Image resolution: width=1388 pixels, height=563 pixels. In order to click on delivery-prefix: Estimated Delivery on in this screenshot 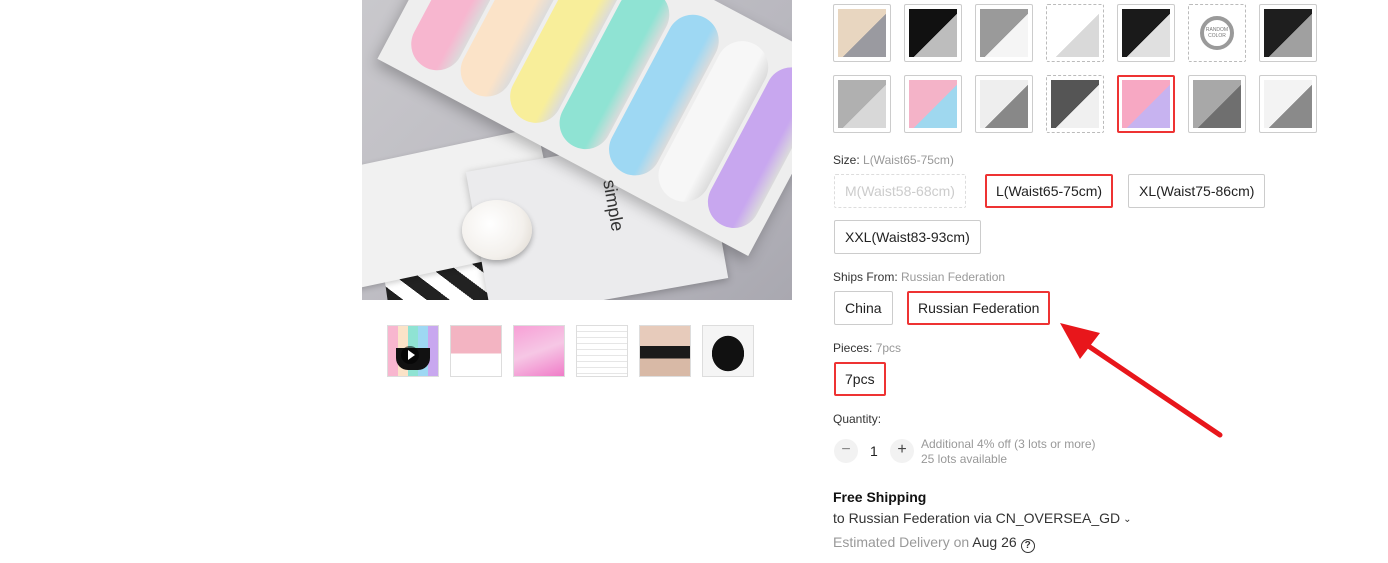, I will do `click(903, 542)`.